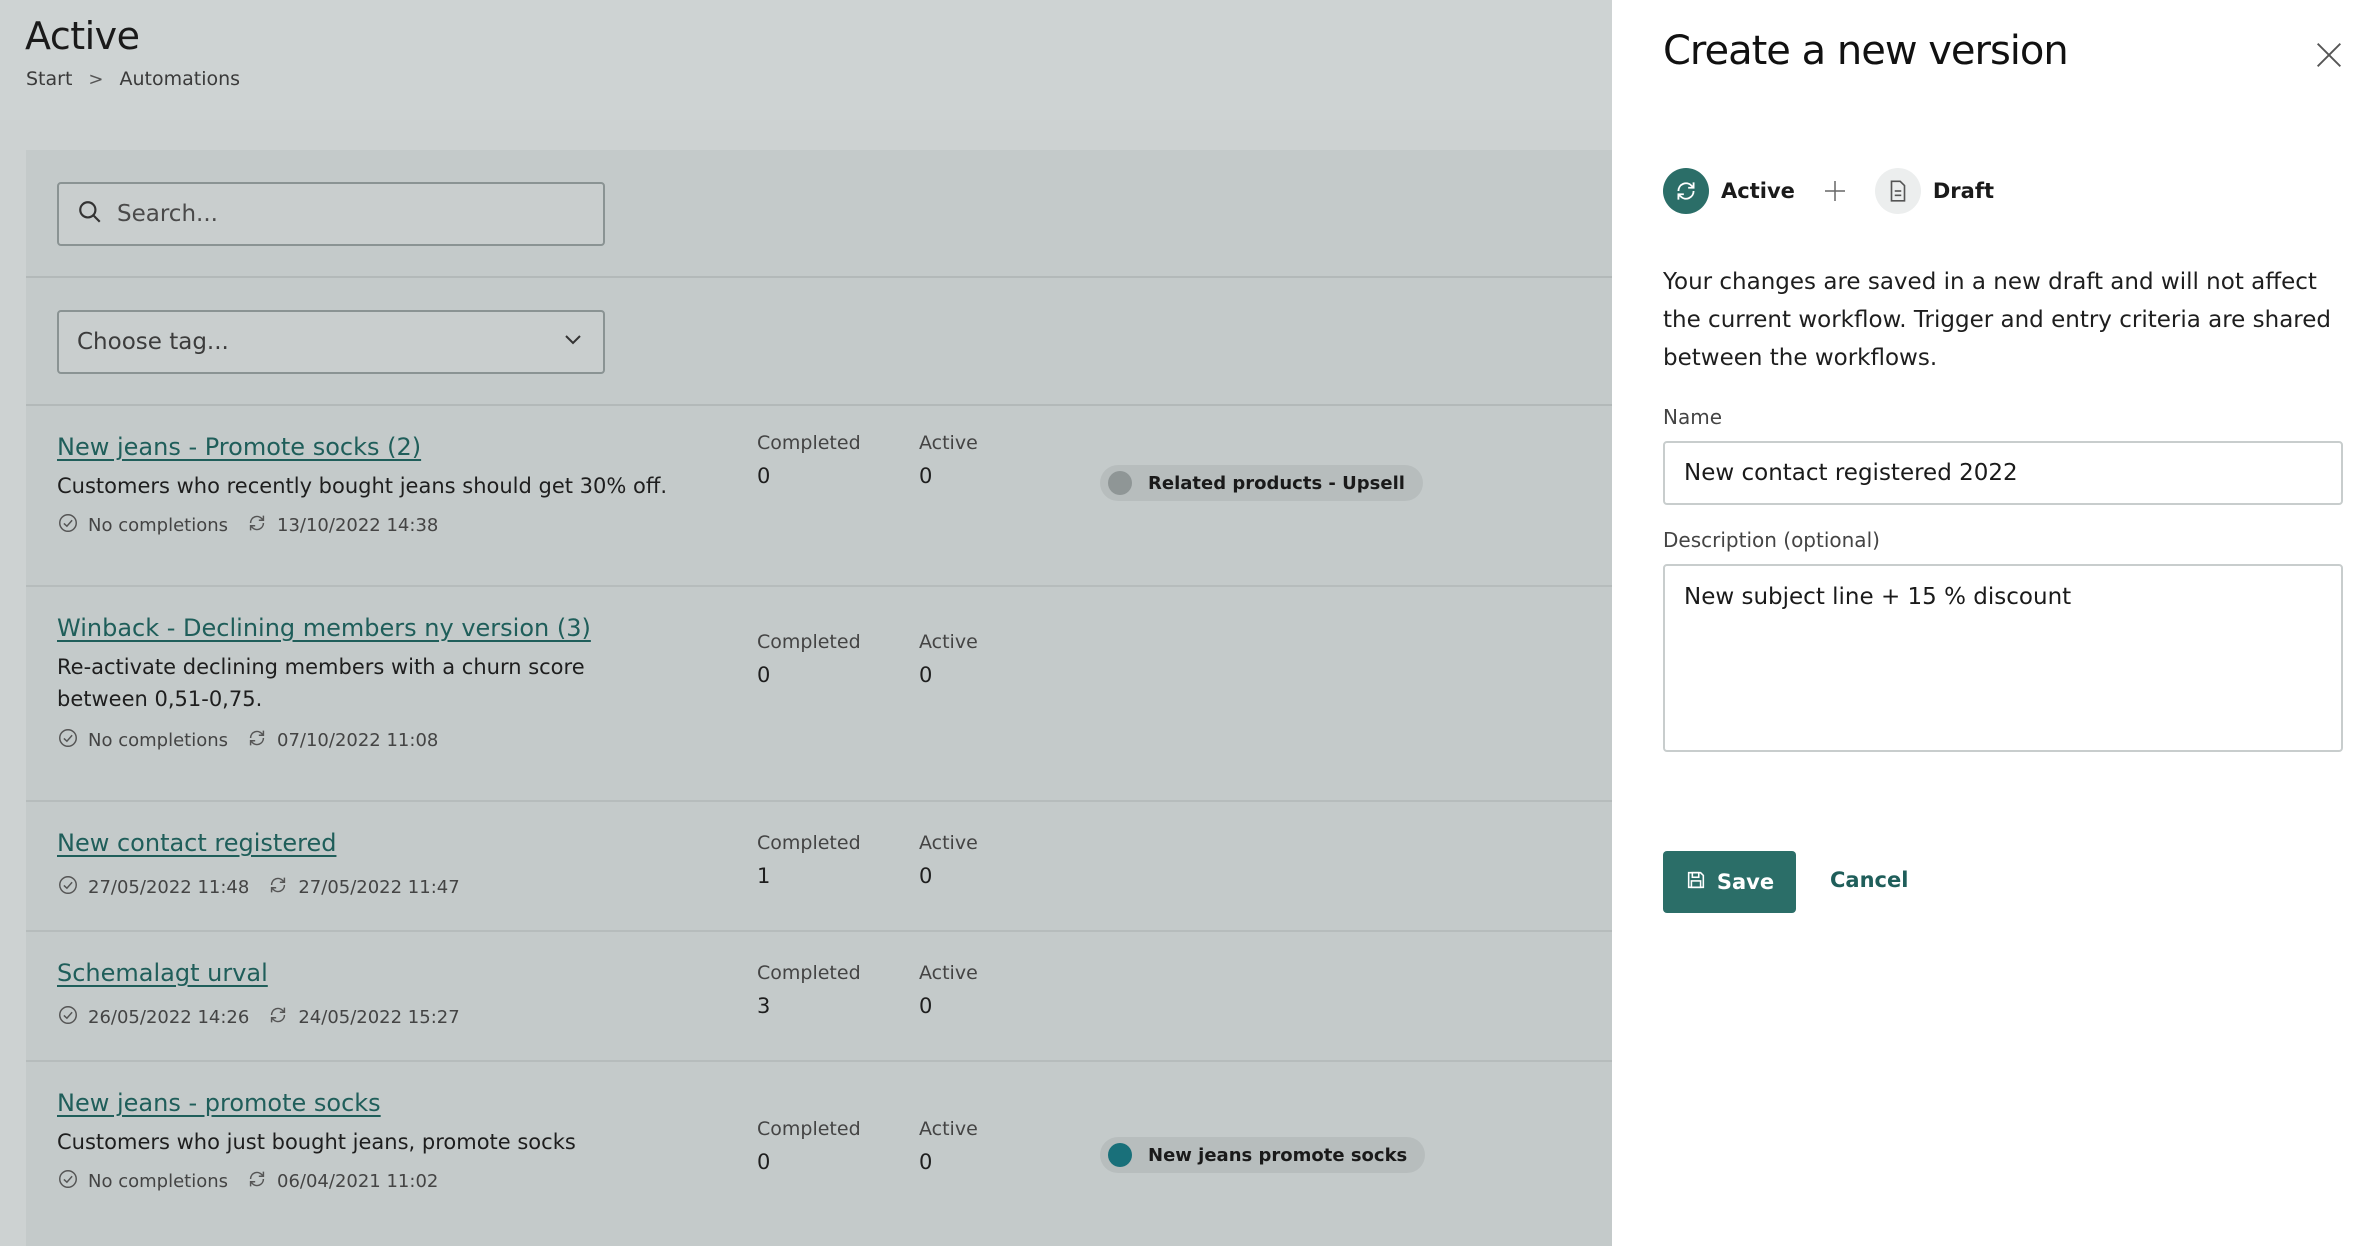  Describe the element at coordinates (2003, 658) in the screenshot. I see `description-textarea: New subject line + 15 % discount` at that location.